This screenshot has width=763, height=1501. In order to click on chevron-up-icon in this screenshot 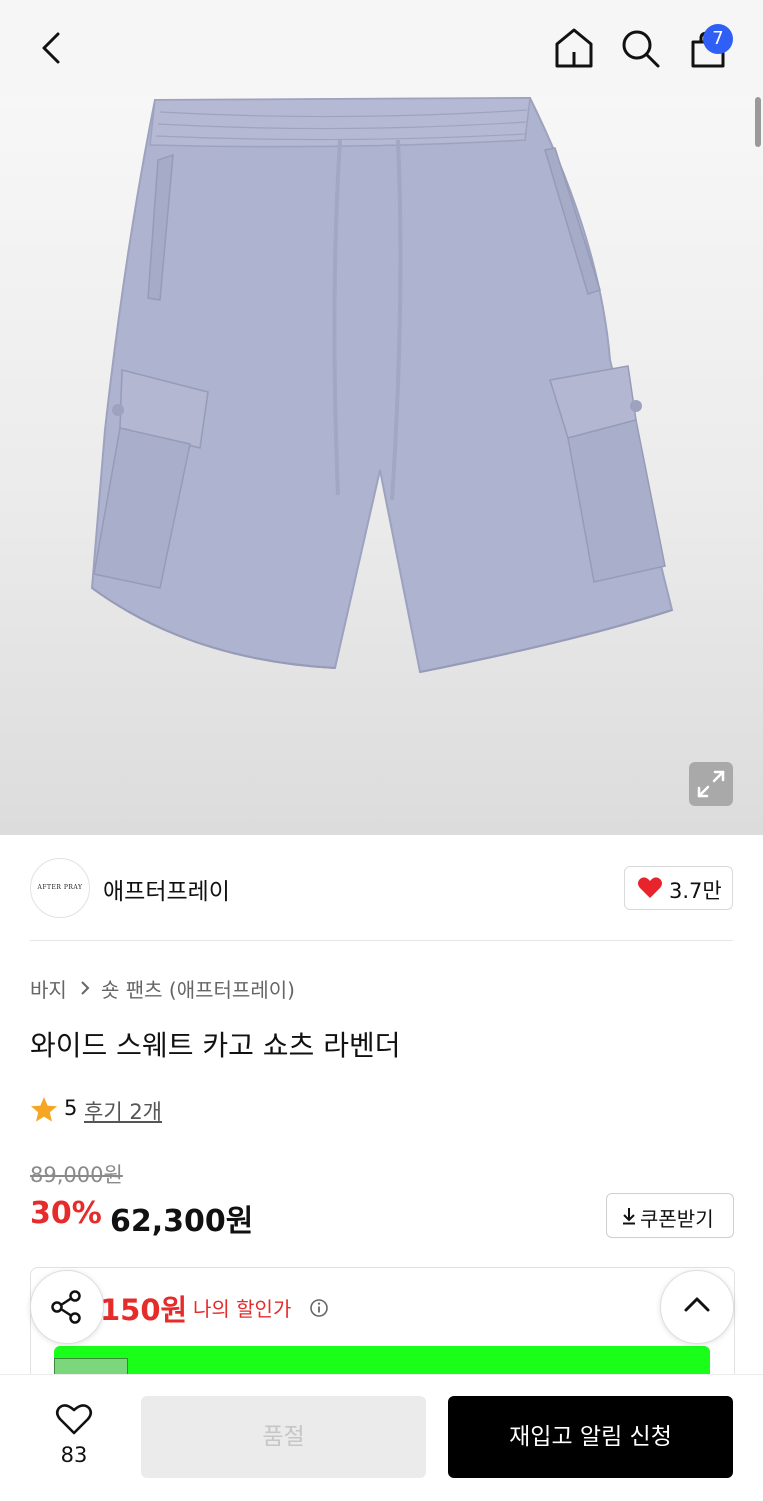, I will do `click(697, 1304)`.